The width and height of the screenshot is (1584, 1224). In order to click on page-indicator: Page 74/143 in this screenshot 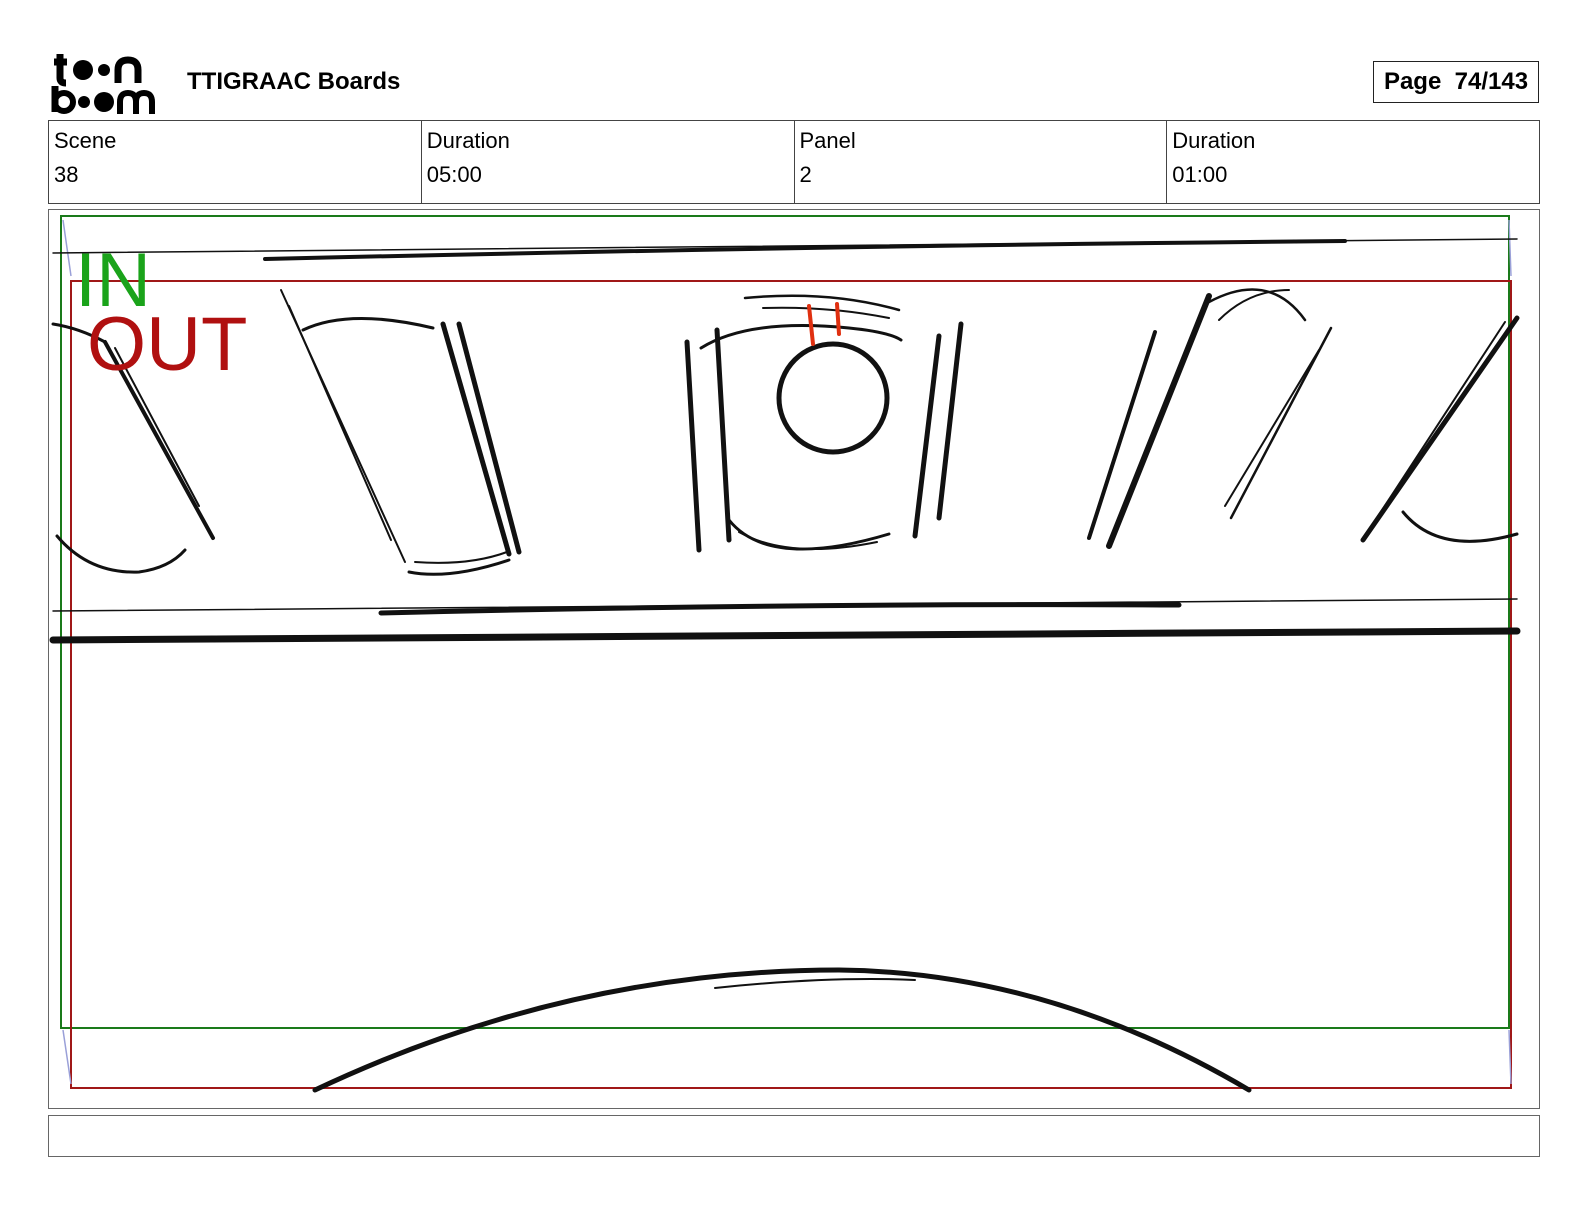, I will do `click(1456, 82)`.